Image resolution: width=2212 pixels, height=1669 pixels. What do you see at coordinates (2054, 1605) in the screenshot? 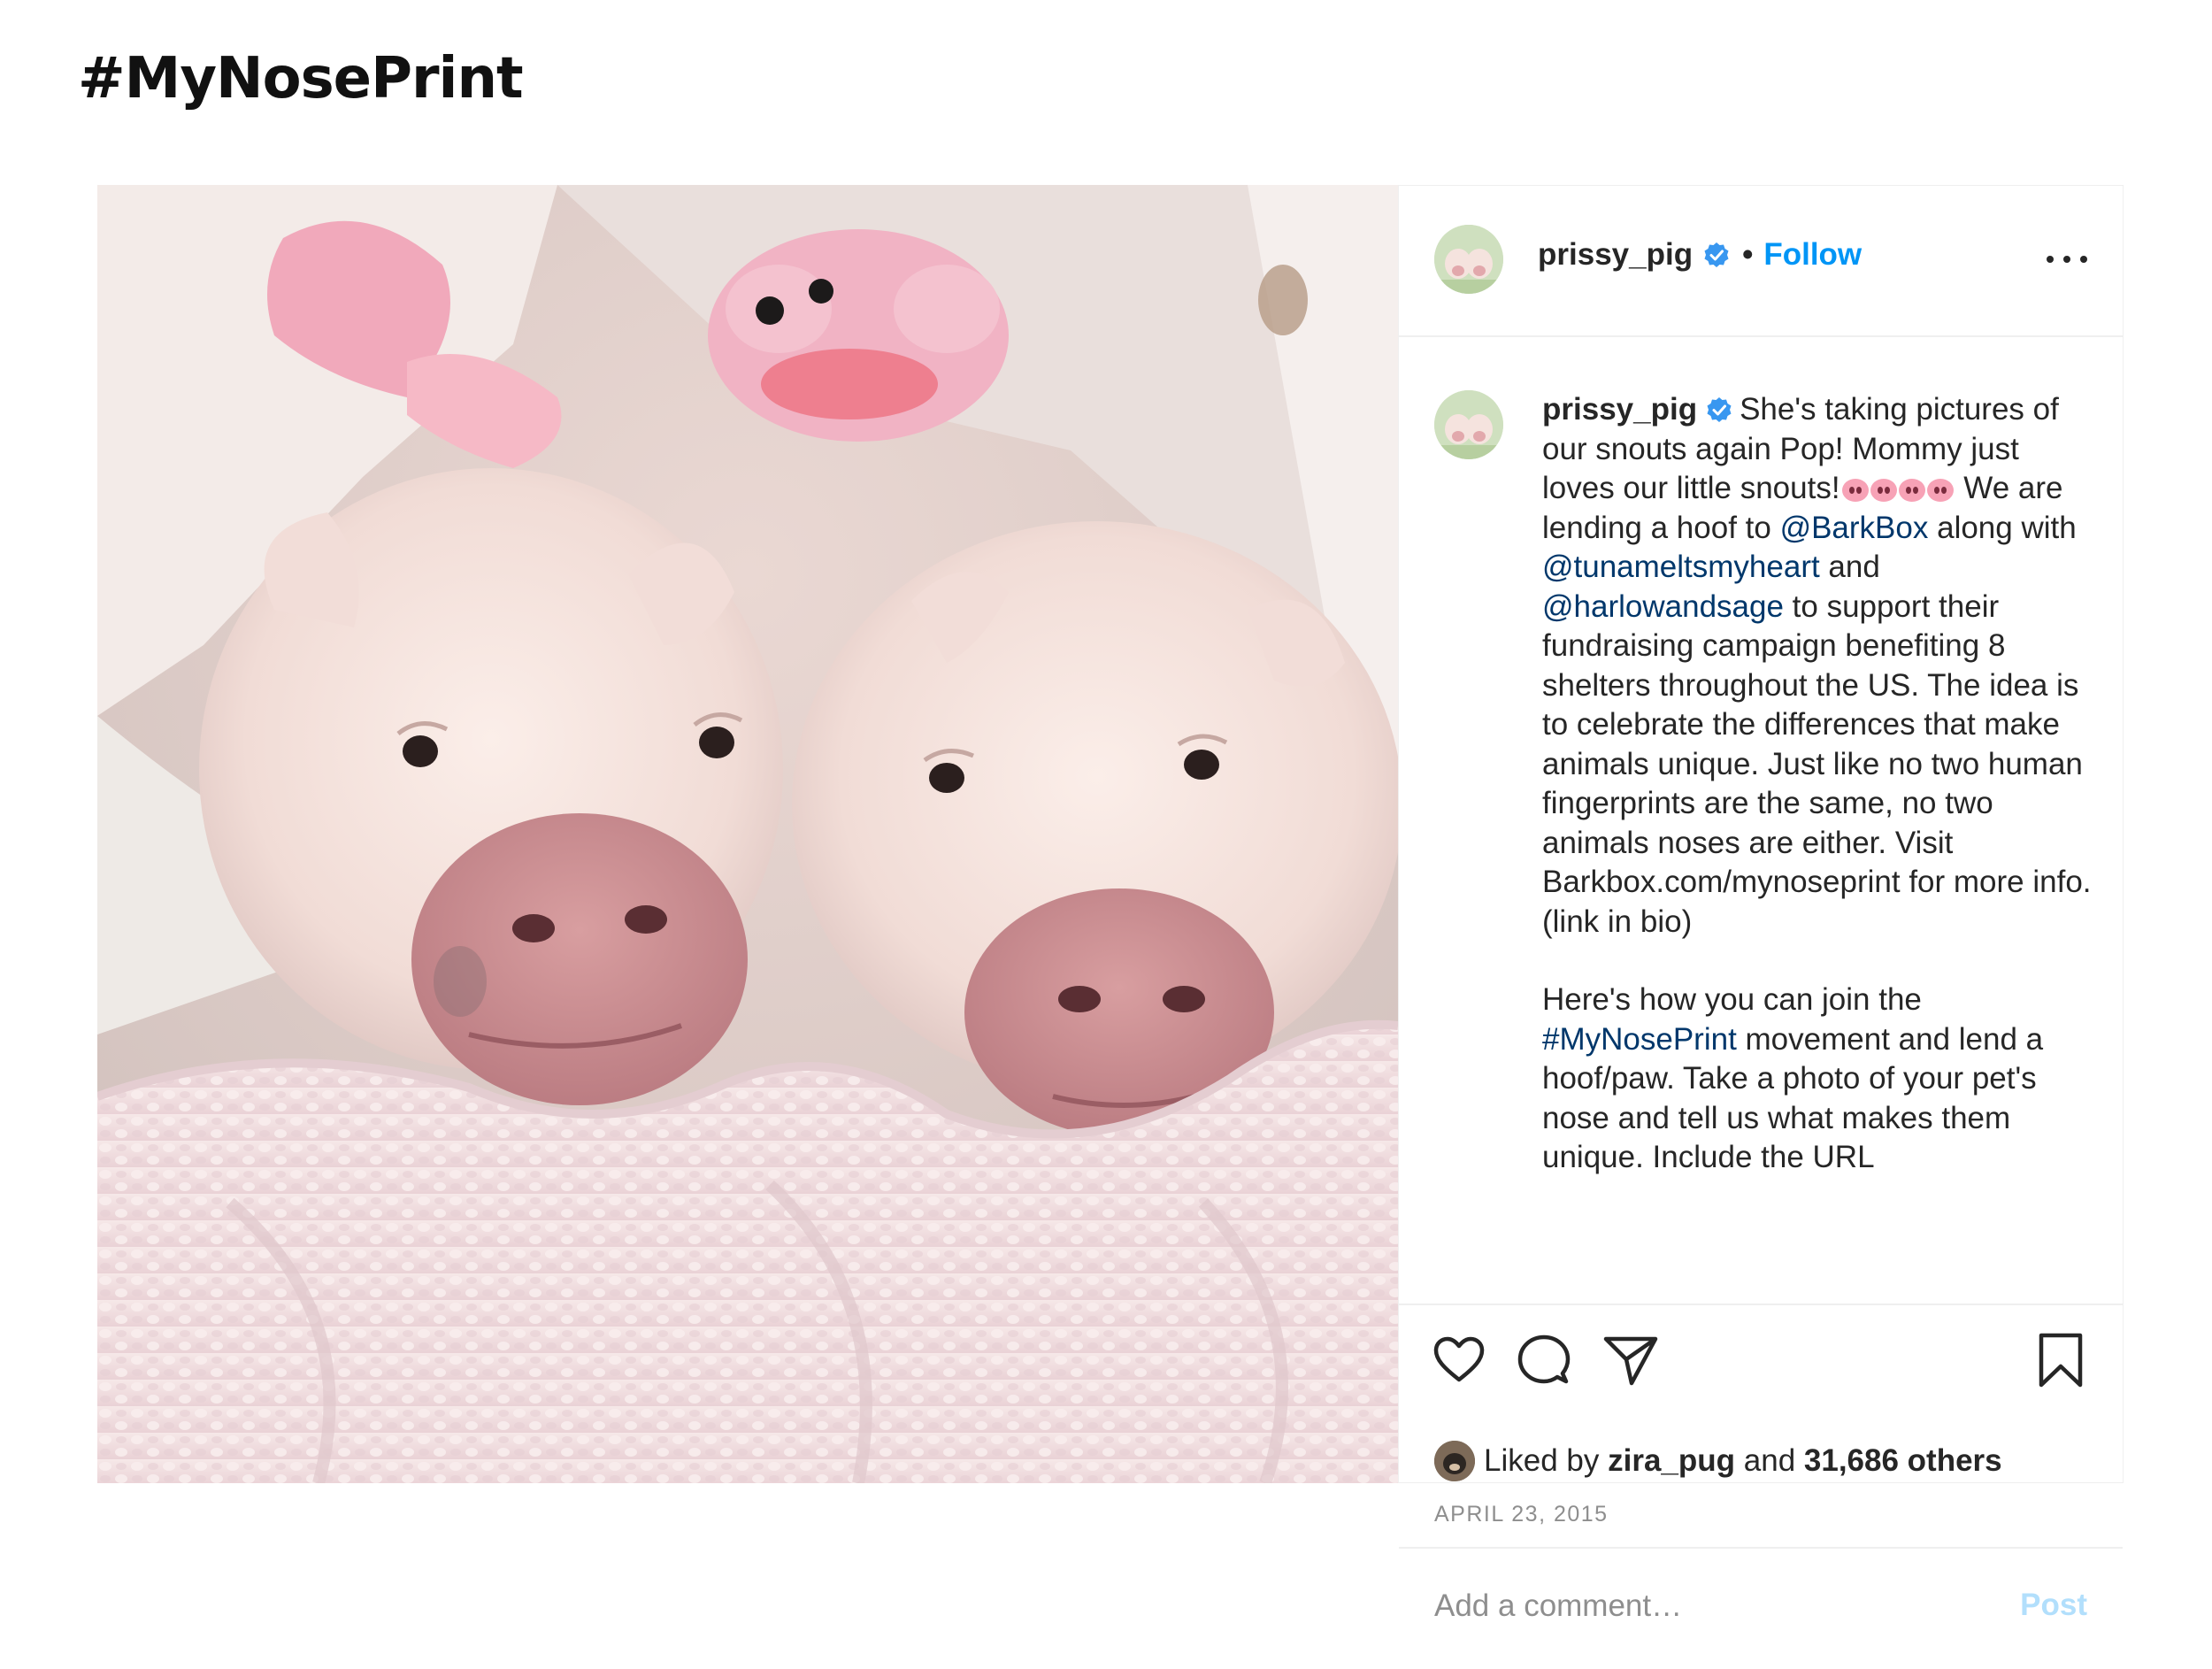
I see `post-comment-button: Post` at bounding box center [2054, 1605].